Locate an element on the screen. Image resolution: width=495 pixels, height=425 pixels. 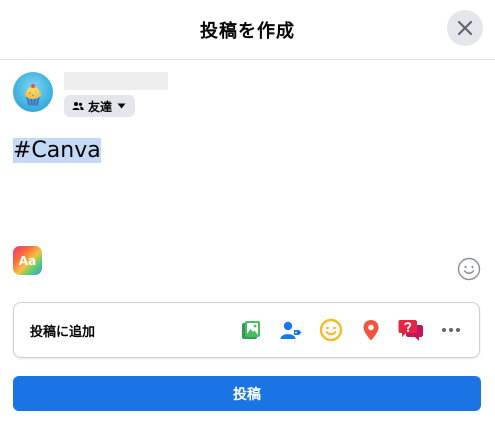
close-button is located at coordinates (465, 28).